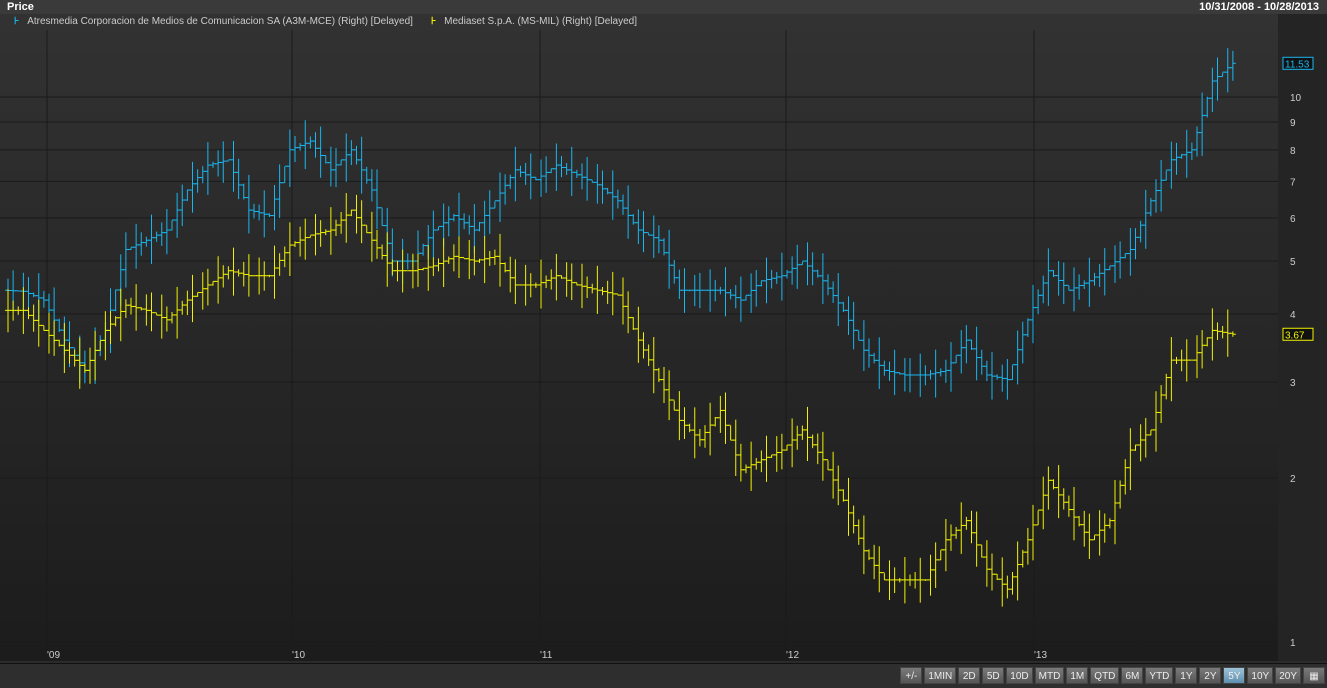 The image size is (1327, 688). Describe the element at coordinates (1293, 182) in the screenshot. I see `y-tick-label: 7` at that location.